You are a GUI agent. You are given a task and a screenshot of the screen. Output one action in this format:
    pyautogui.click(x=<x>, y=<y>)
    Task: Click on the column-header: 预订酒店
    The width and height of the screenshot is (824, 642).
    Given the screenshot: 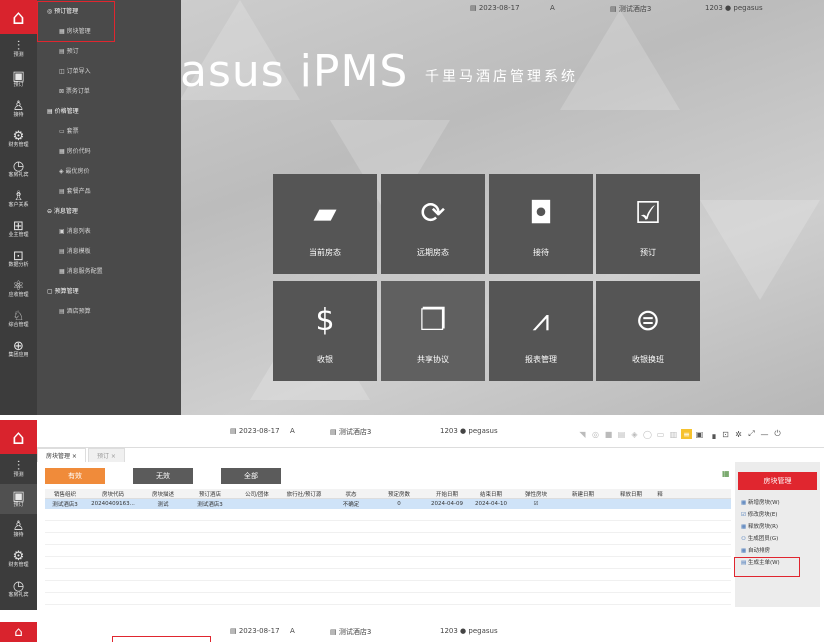 What is the action you would take?
    pyautogui.click(x=210, y=494)
    